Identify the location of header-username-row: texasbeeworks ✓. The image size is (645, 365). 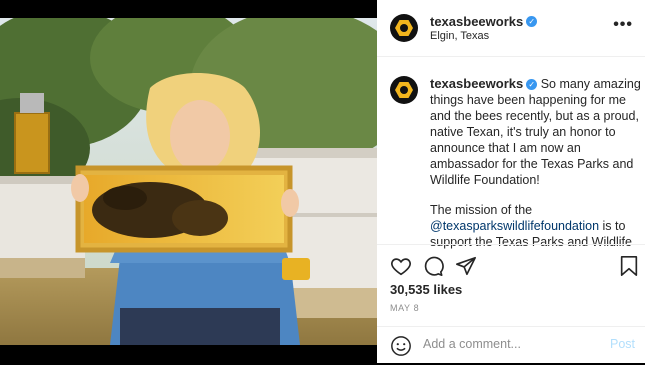
(484, 22).